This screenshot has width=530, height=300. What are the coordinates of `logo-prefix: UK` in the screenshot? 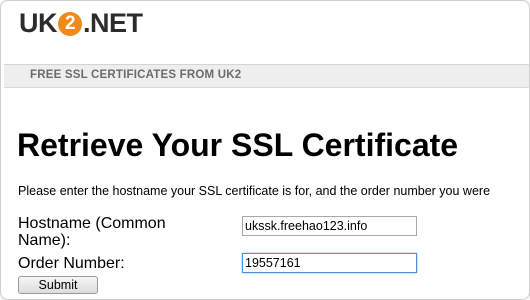 It's located at (38, 23).